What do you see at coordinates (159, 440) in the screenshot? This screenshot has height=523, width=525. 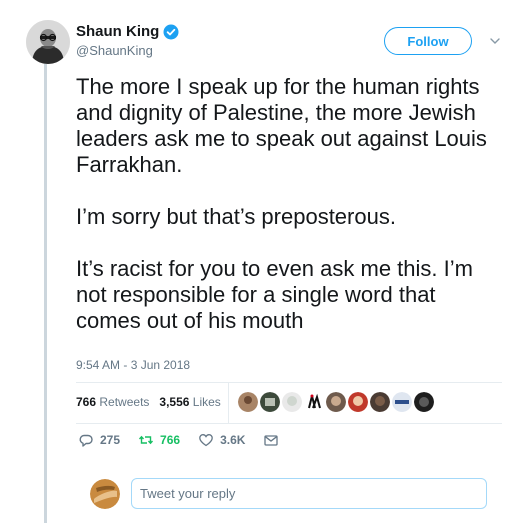 I see `retweet-action: 766` at bounding box center [159, 440].